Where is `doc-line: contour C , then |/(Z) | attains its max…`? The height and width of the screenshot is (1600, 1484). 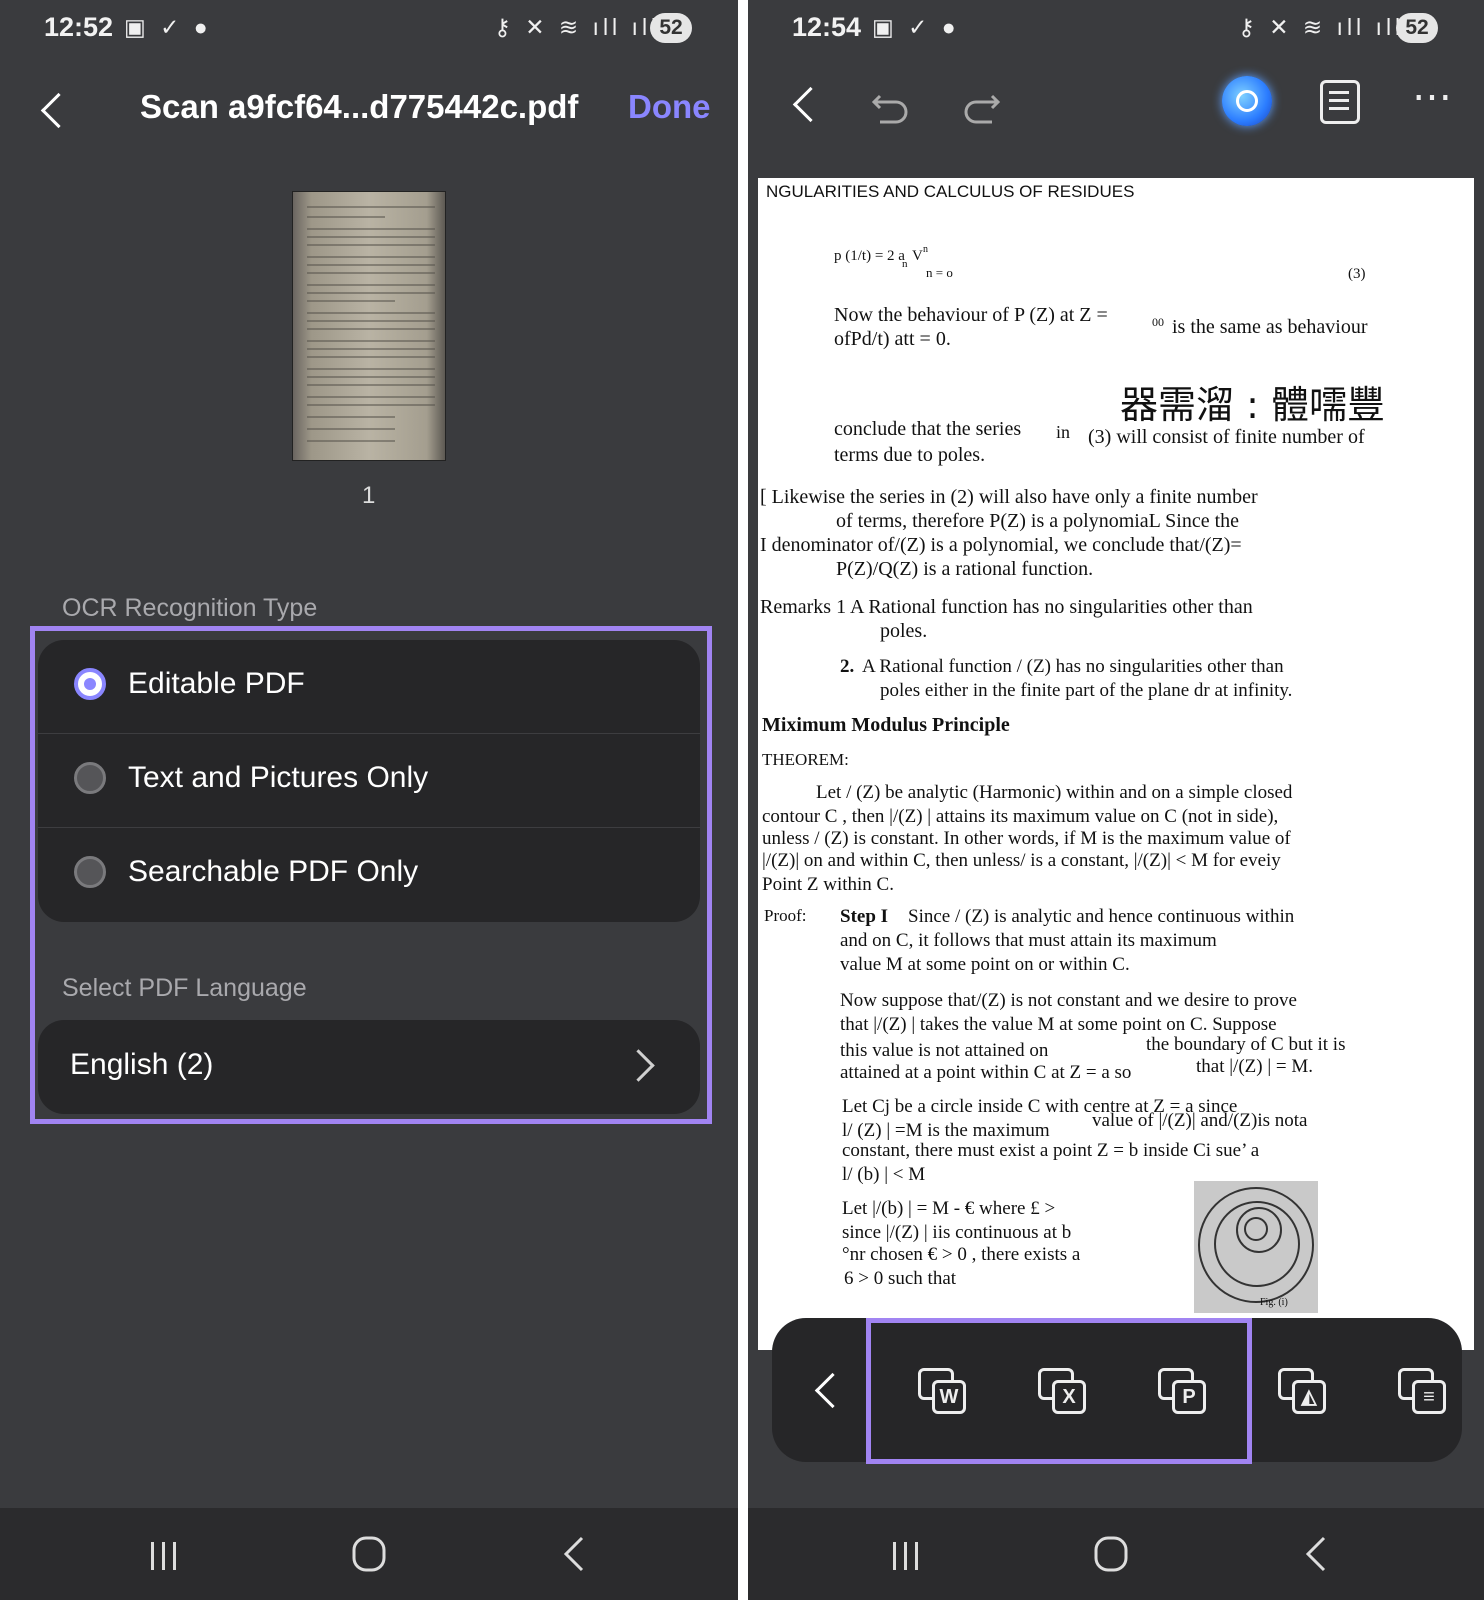 doc-line: contour C , then |/(Z) | attains its max… is located at coordinates (1020, 816).